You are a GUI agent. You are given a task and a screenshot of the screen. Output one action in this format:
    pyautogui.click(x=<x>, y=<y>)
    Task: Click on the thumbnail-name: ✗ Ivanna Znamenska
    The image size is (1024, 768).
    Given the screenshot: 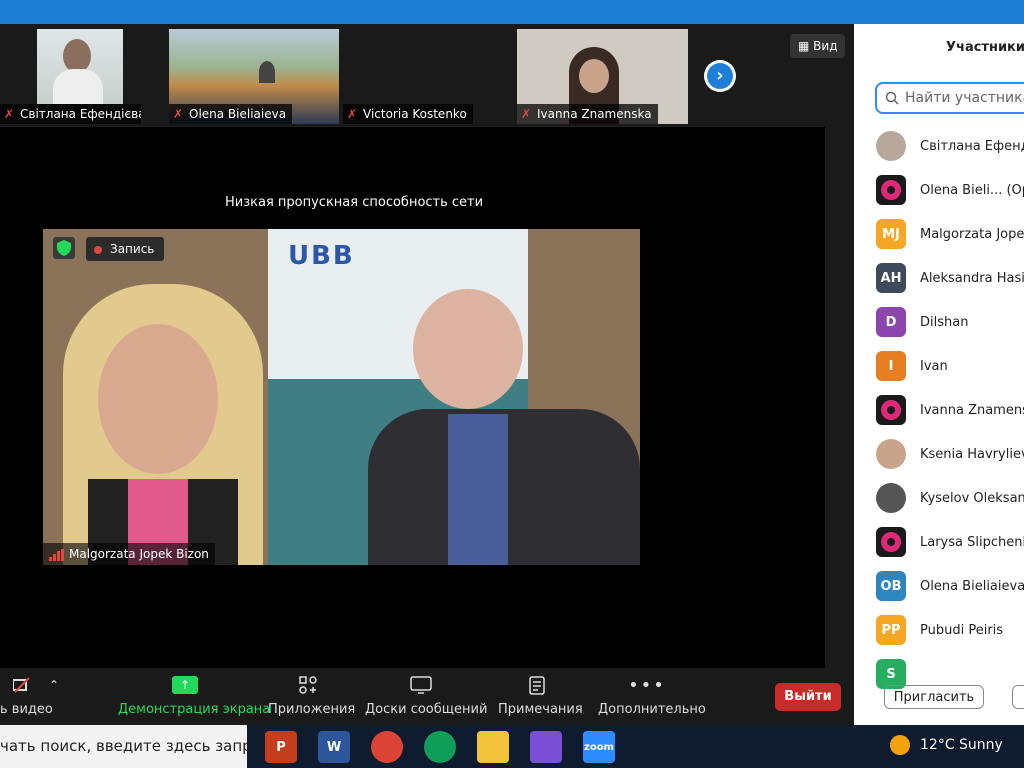 What is the action you would take?
    pyautogui.click(x=587, y=114)
    